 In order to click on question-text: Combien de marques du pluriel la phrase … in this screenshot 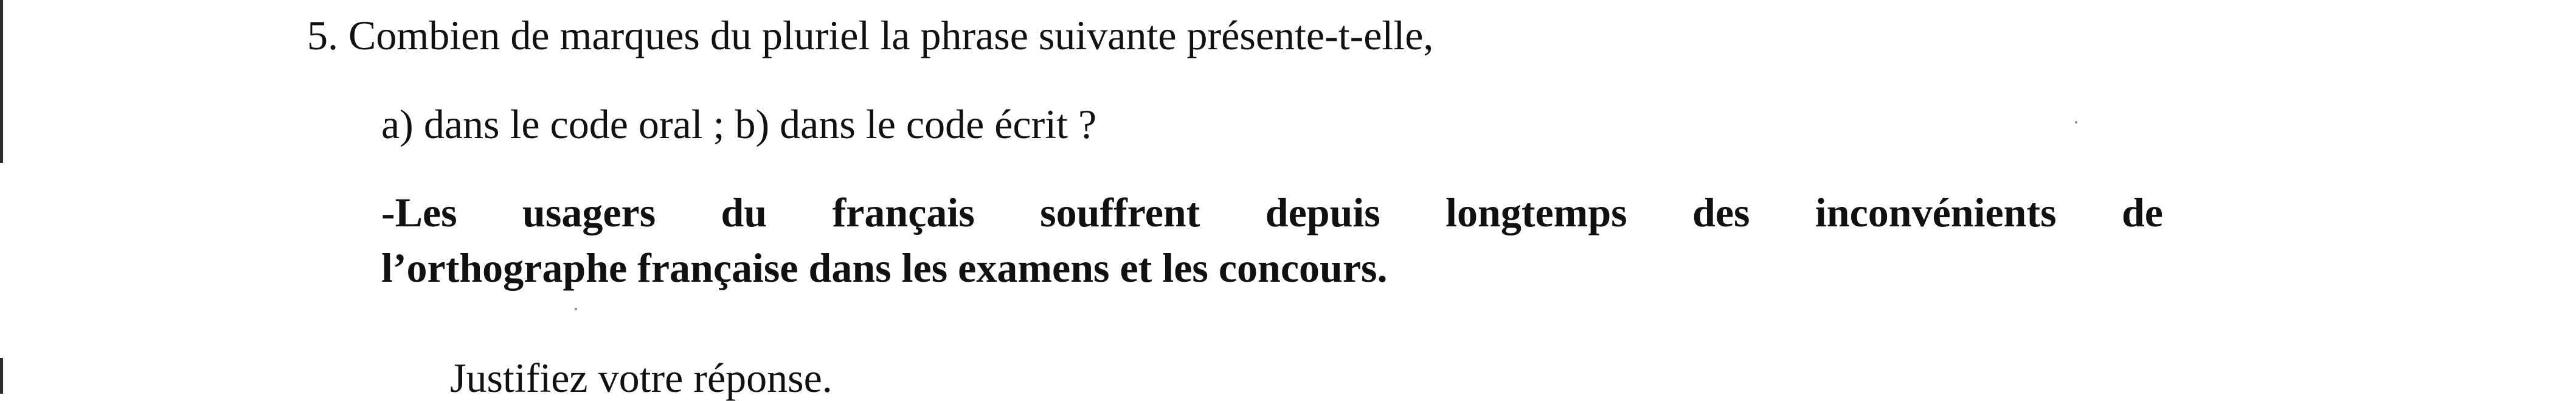, I will do `click(891, 35)`.